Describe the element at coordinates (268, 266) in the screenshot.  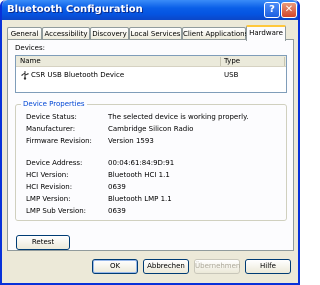
I see `help-button: Hilfe` at that location.